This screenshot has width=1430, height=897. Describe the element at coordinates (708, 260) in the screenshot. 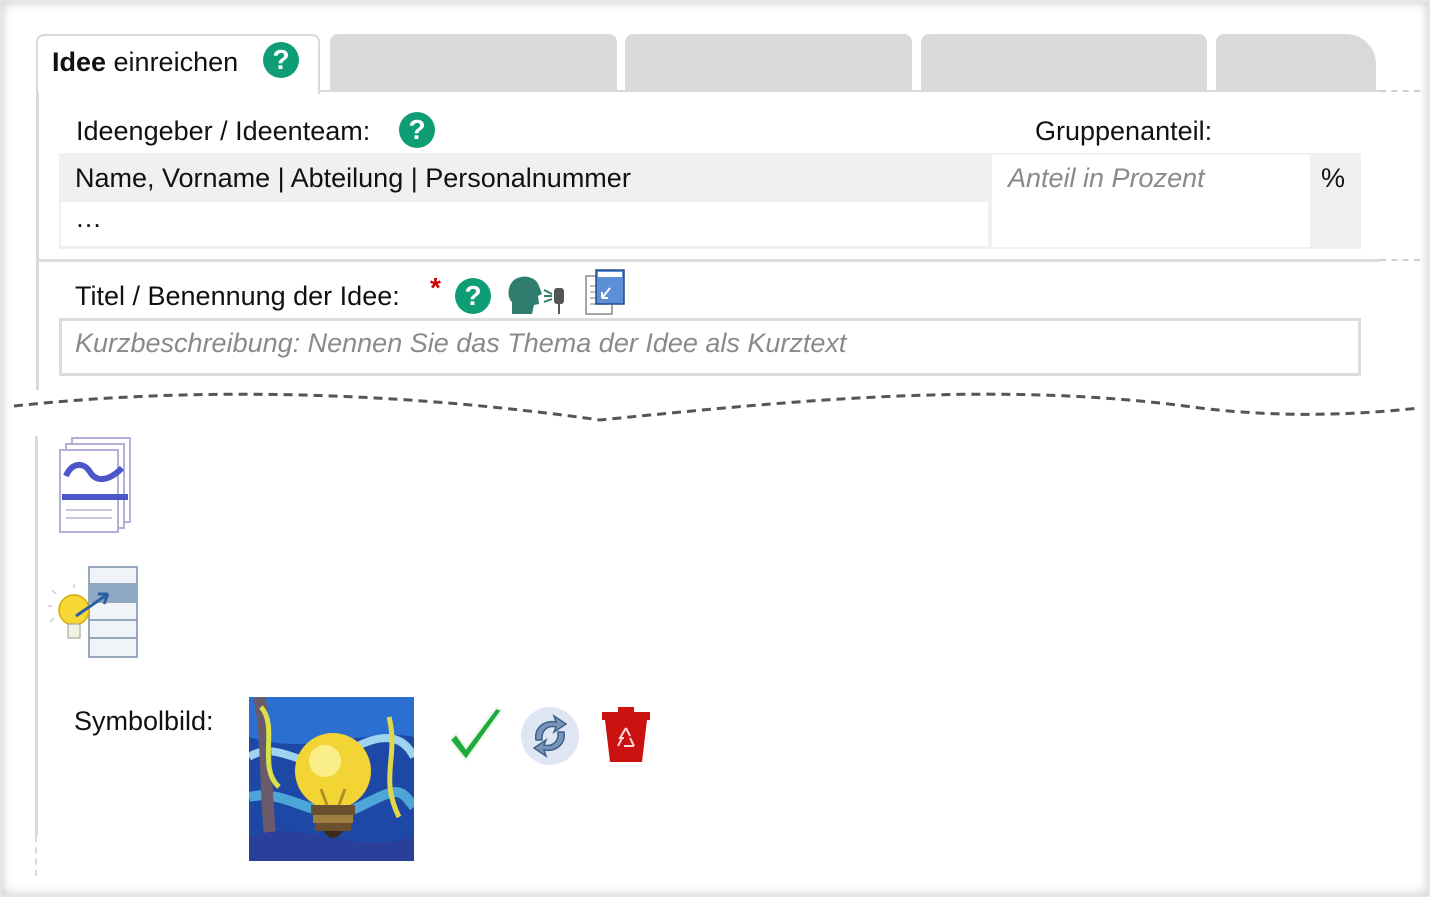

I see `section-divider` at that location.